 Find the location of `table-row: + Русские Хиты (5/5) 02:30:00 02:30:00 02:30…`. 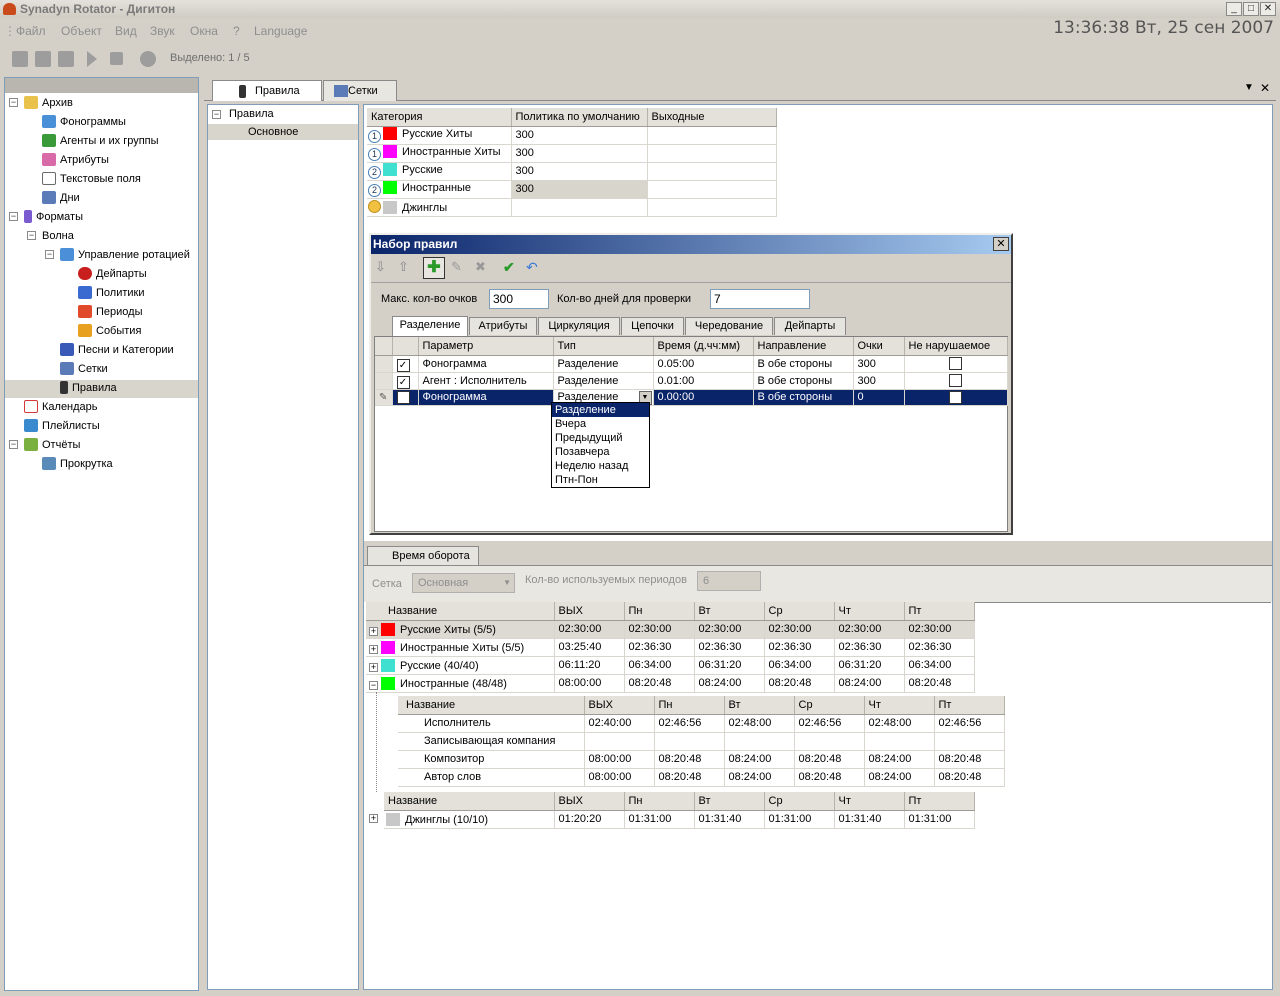

table-row: + Русские Хиты (5/5) 02:30:00 02:30:00 02:30… is located at coordinates (670, 629).